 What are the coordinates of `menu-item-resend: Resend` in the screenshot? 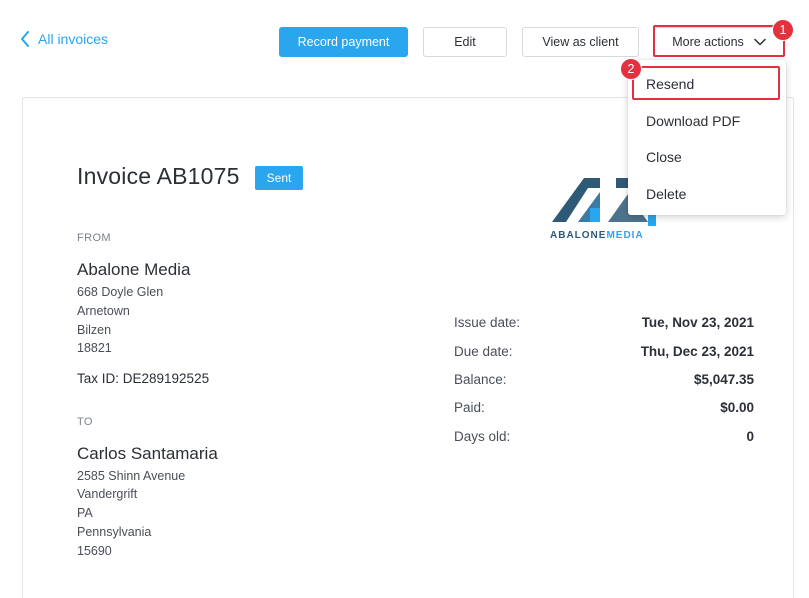 It's located at (707, 84).